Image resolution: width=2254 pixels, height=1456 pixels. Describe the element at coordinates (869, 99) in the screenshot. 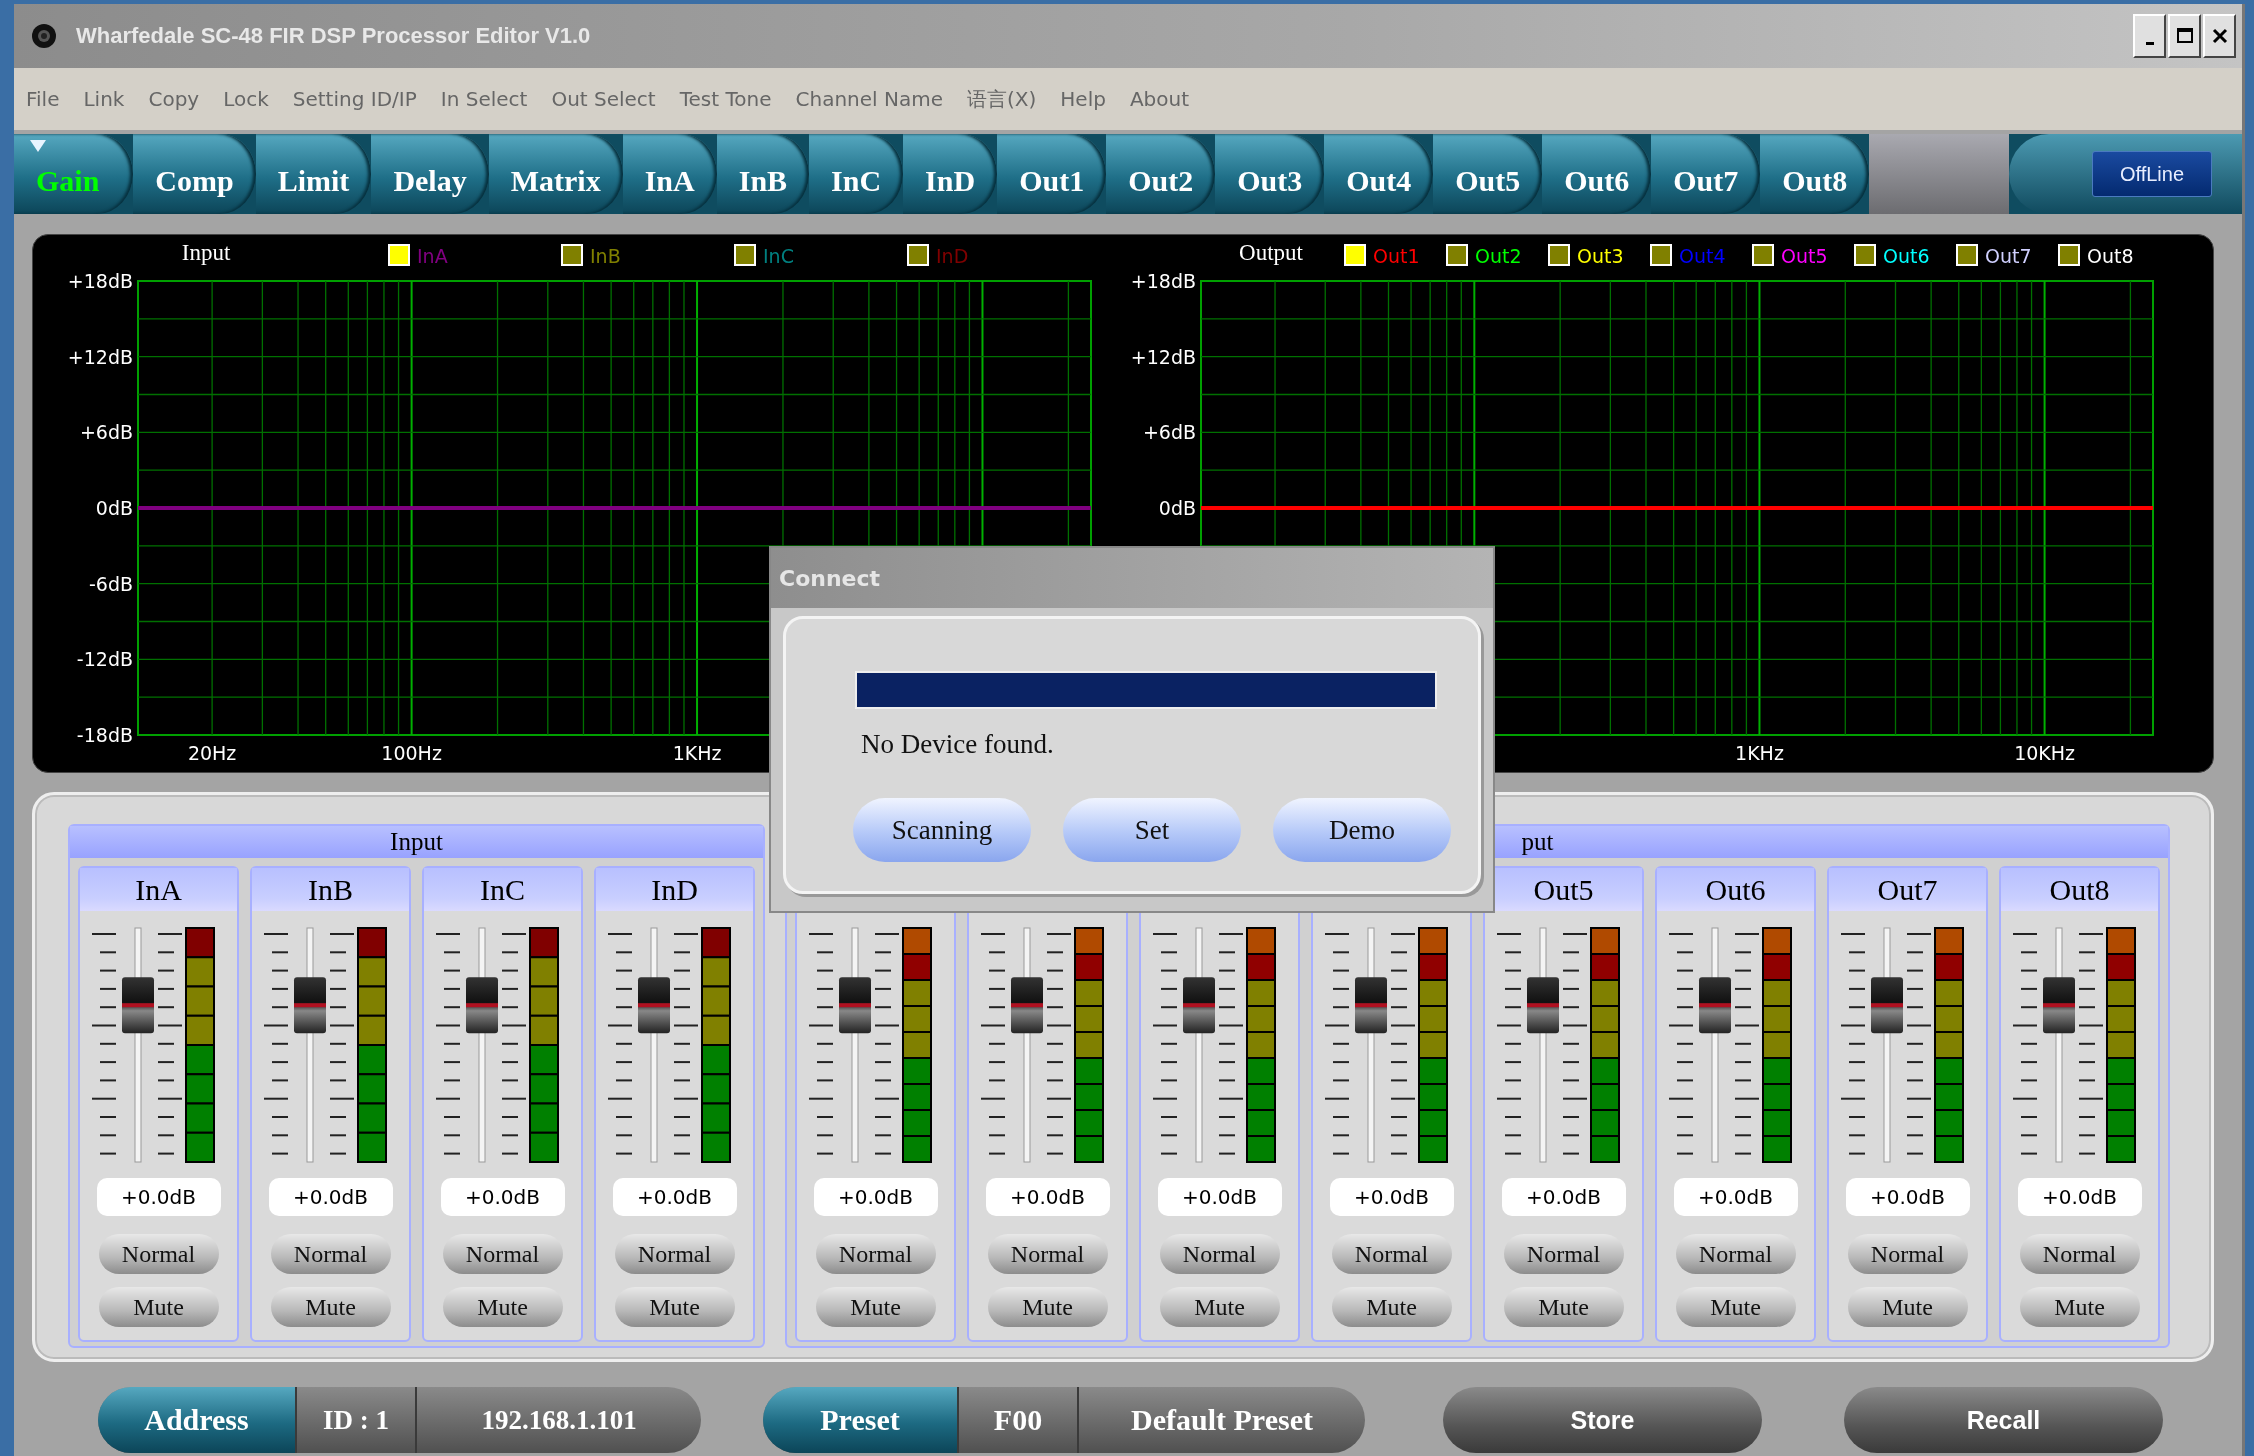

I see `menu-item: Channel Name` at that location.